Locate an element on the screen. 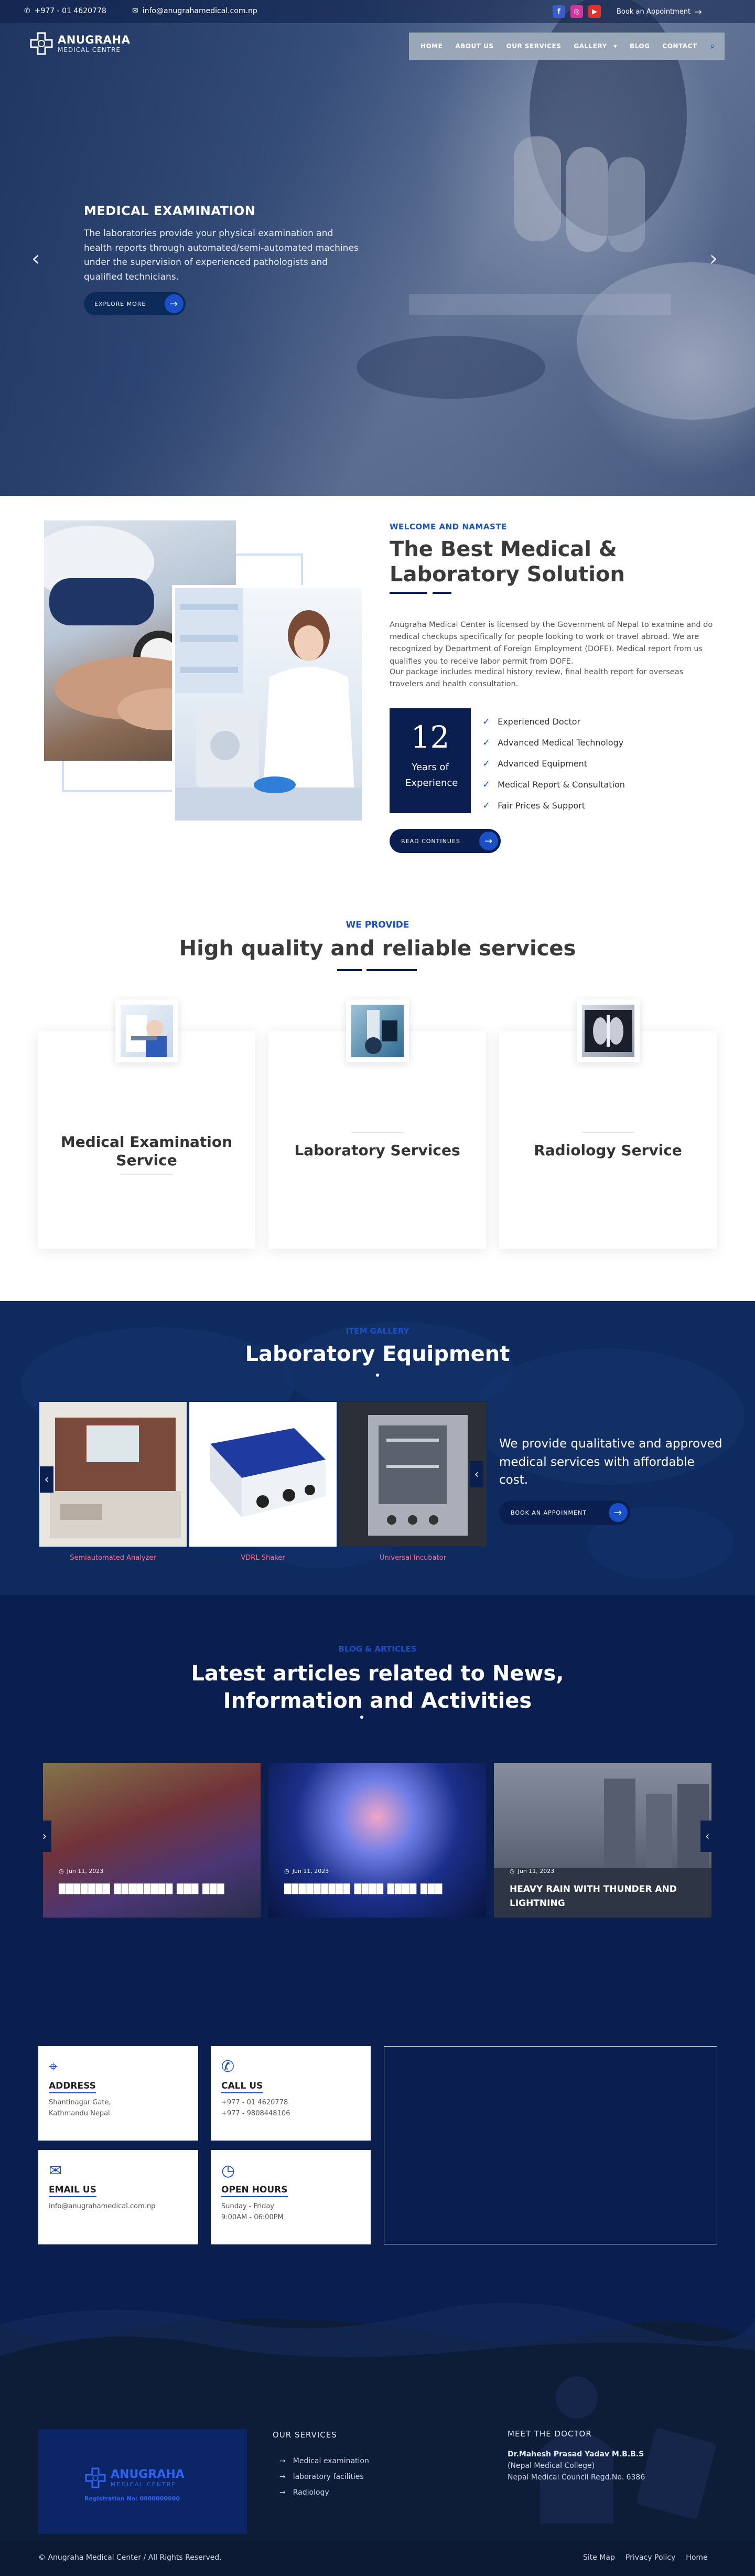 This screenshot has width=755, height=2576. top-appointment-link: Book an Appointment → is located at coordinates (659, 12).